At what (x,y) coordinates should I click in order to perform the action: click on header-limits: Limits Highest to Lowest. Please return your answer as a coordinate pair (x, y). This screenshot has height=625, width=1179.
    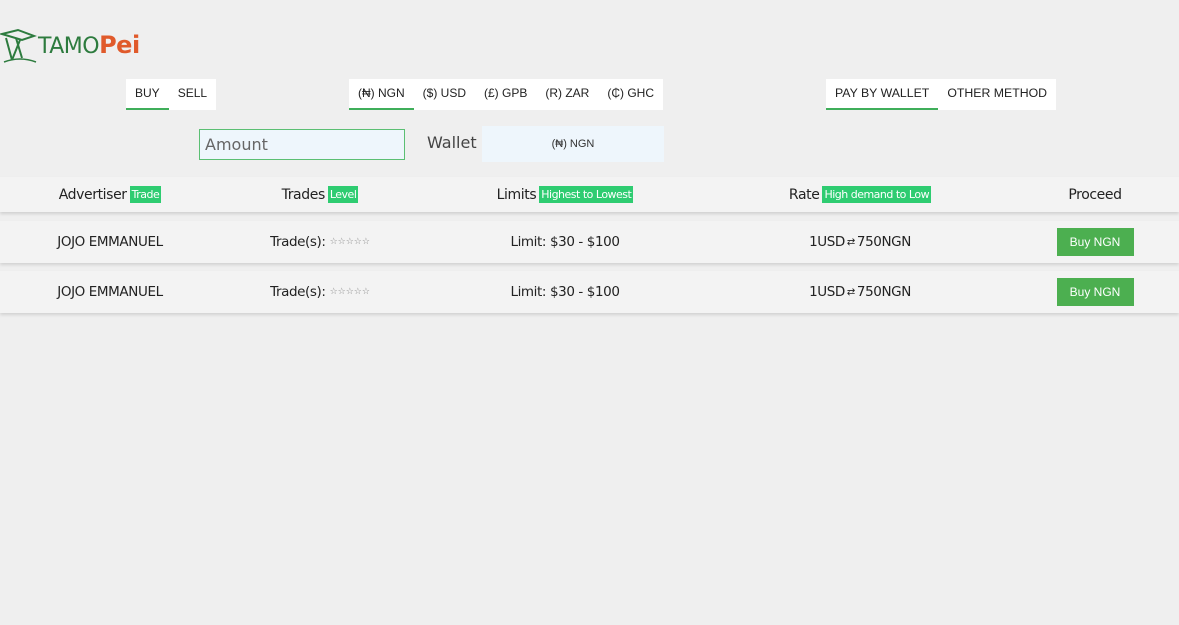
    Looking at the image, I should click on (565, 194).